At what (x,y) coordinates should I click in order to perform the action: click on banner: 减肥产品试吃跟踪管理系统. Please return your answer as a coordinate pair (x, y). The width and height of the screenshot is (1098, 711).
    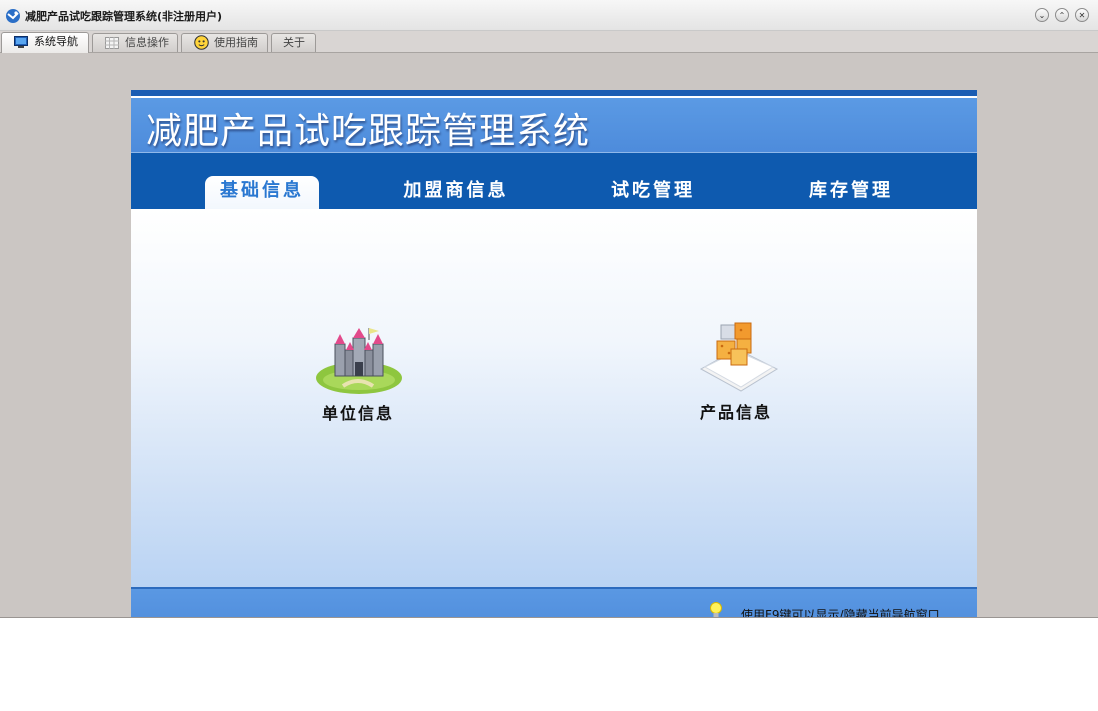
    Looking at the image, I should click on (554, 125).